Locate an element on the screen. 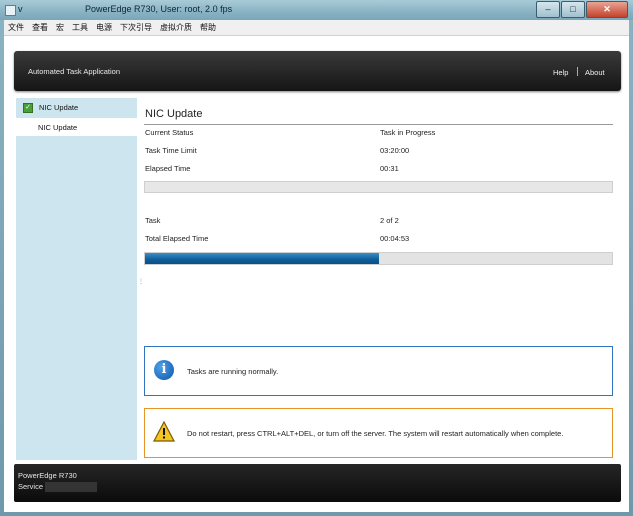 The image size is (633, 516). service-tag-label: Service is located at coordinates (31, 486).